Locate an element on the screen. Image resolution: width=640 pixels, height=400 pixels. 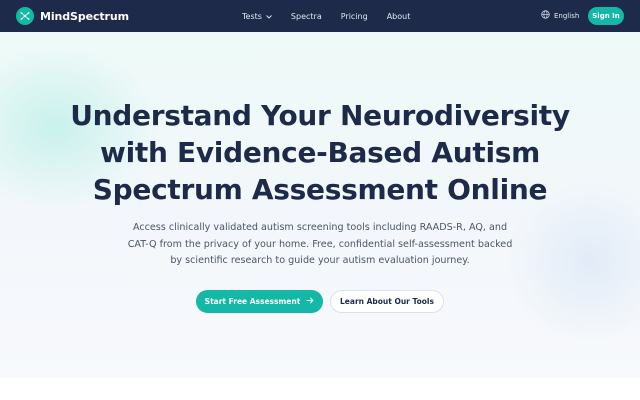
brand-name: MindSpectrum is located at coordinates (84, 16).